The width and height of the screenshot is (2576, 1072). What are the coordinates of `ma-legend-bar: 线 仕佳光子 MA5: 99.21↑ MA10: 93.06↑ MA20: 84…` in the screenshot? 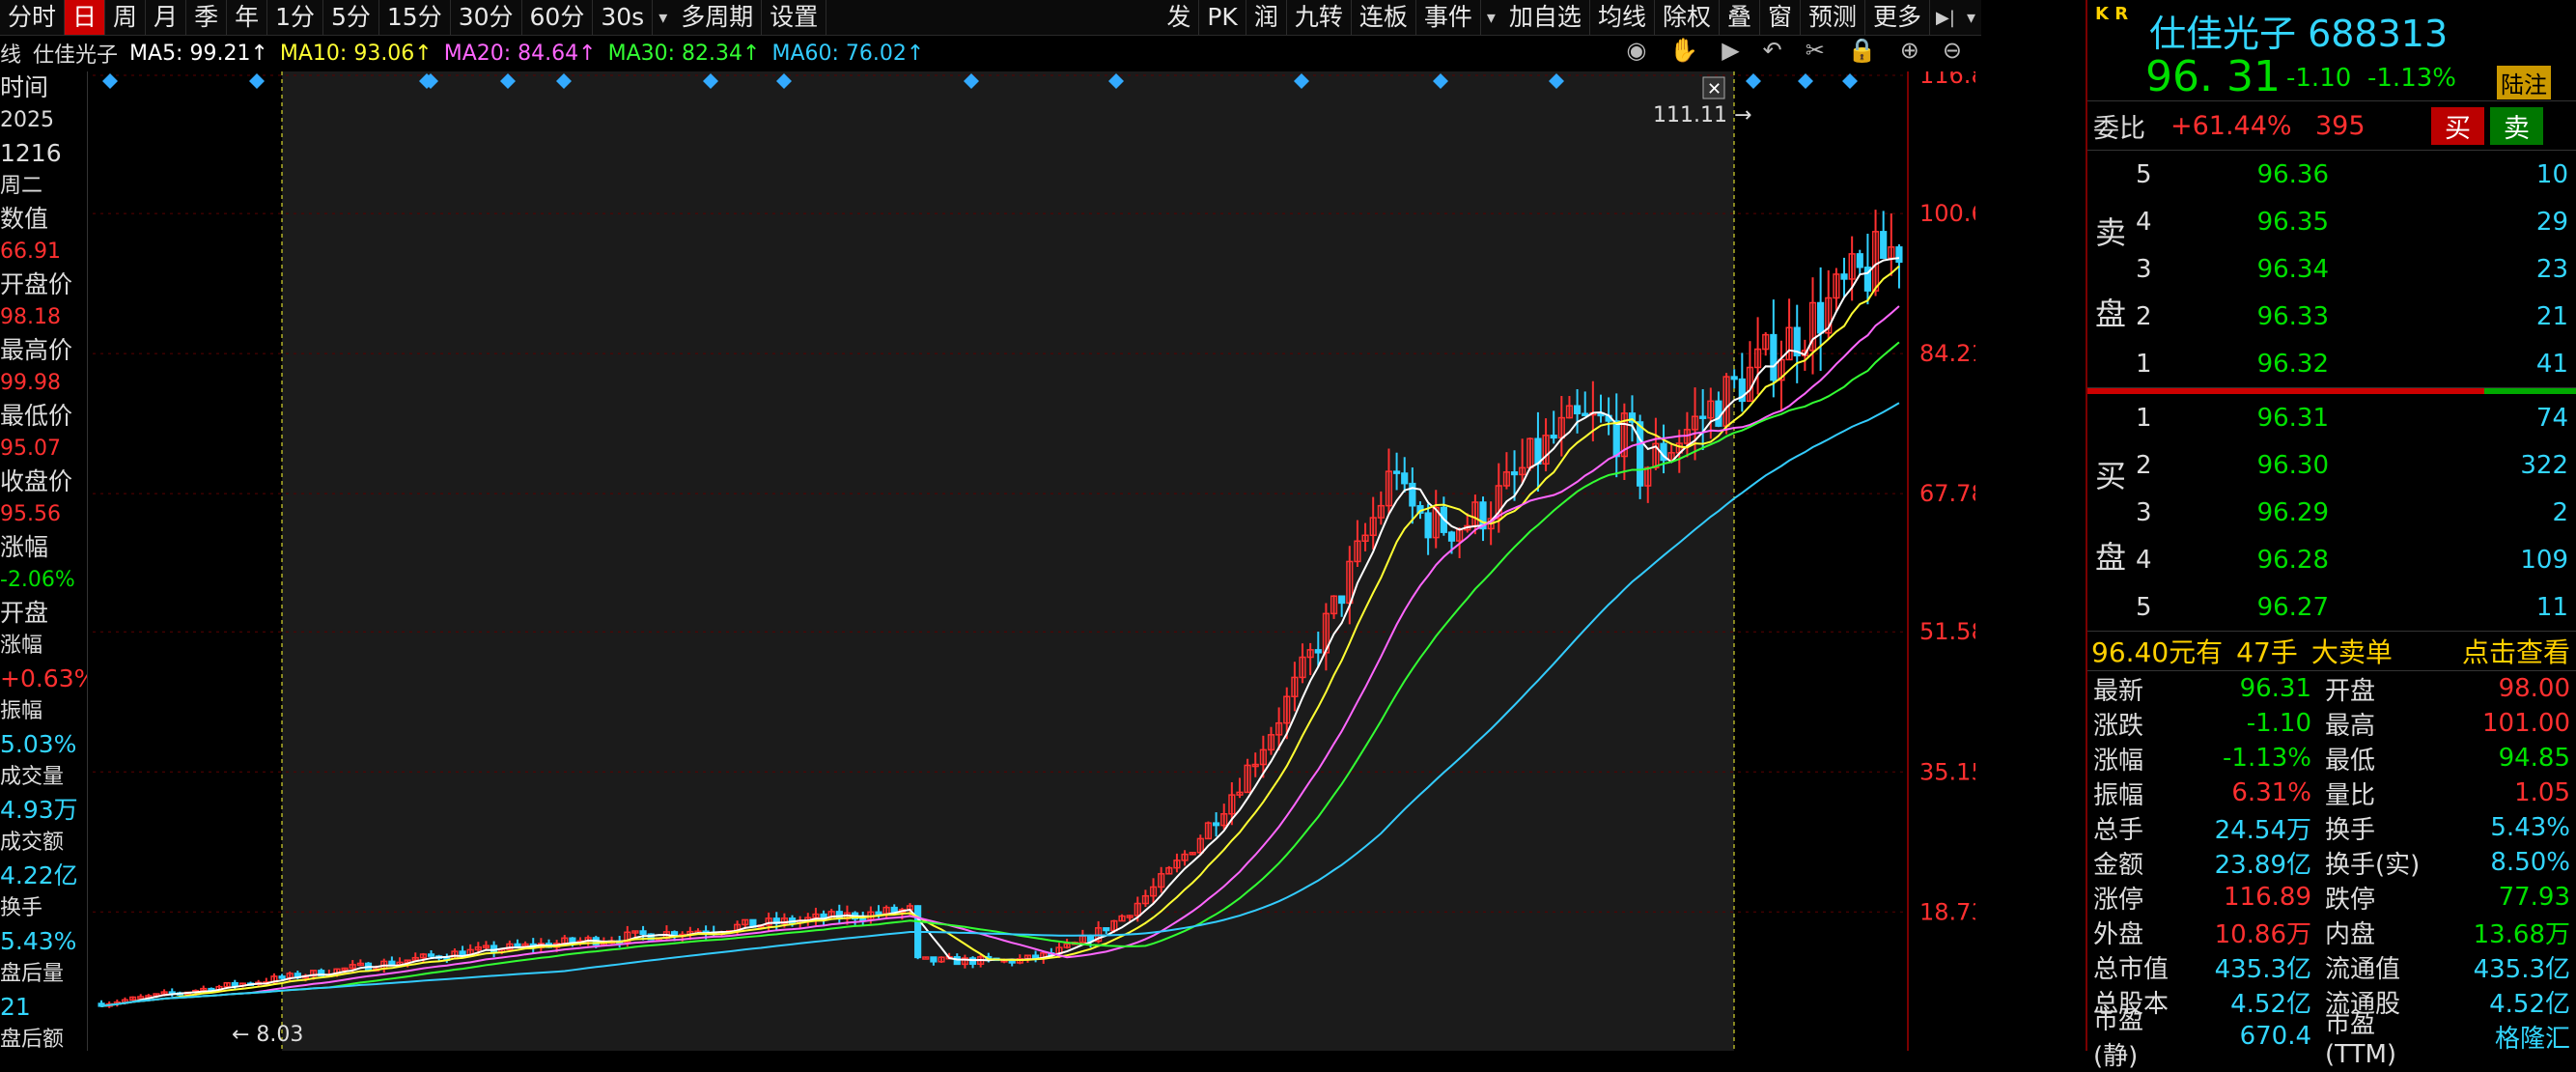 It's located at (990, 53).